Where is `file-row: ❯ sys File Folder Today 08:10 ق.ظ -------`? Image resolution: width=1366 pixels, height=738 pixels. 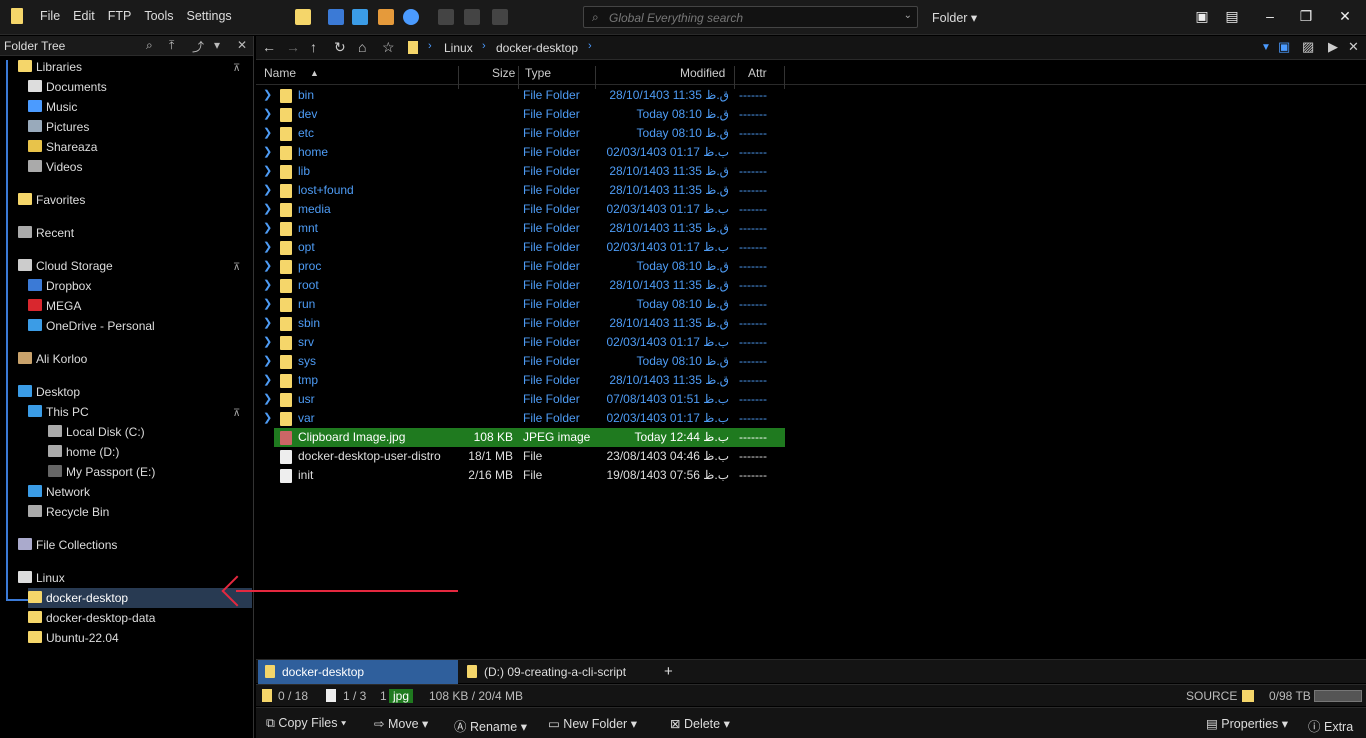 file-row: ❯ sys File Folder Today 08:10 ق.ظ ------- is located at coordinates (521, 361).